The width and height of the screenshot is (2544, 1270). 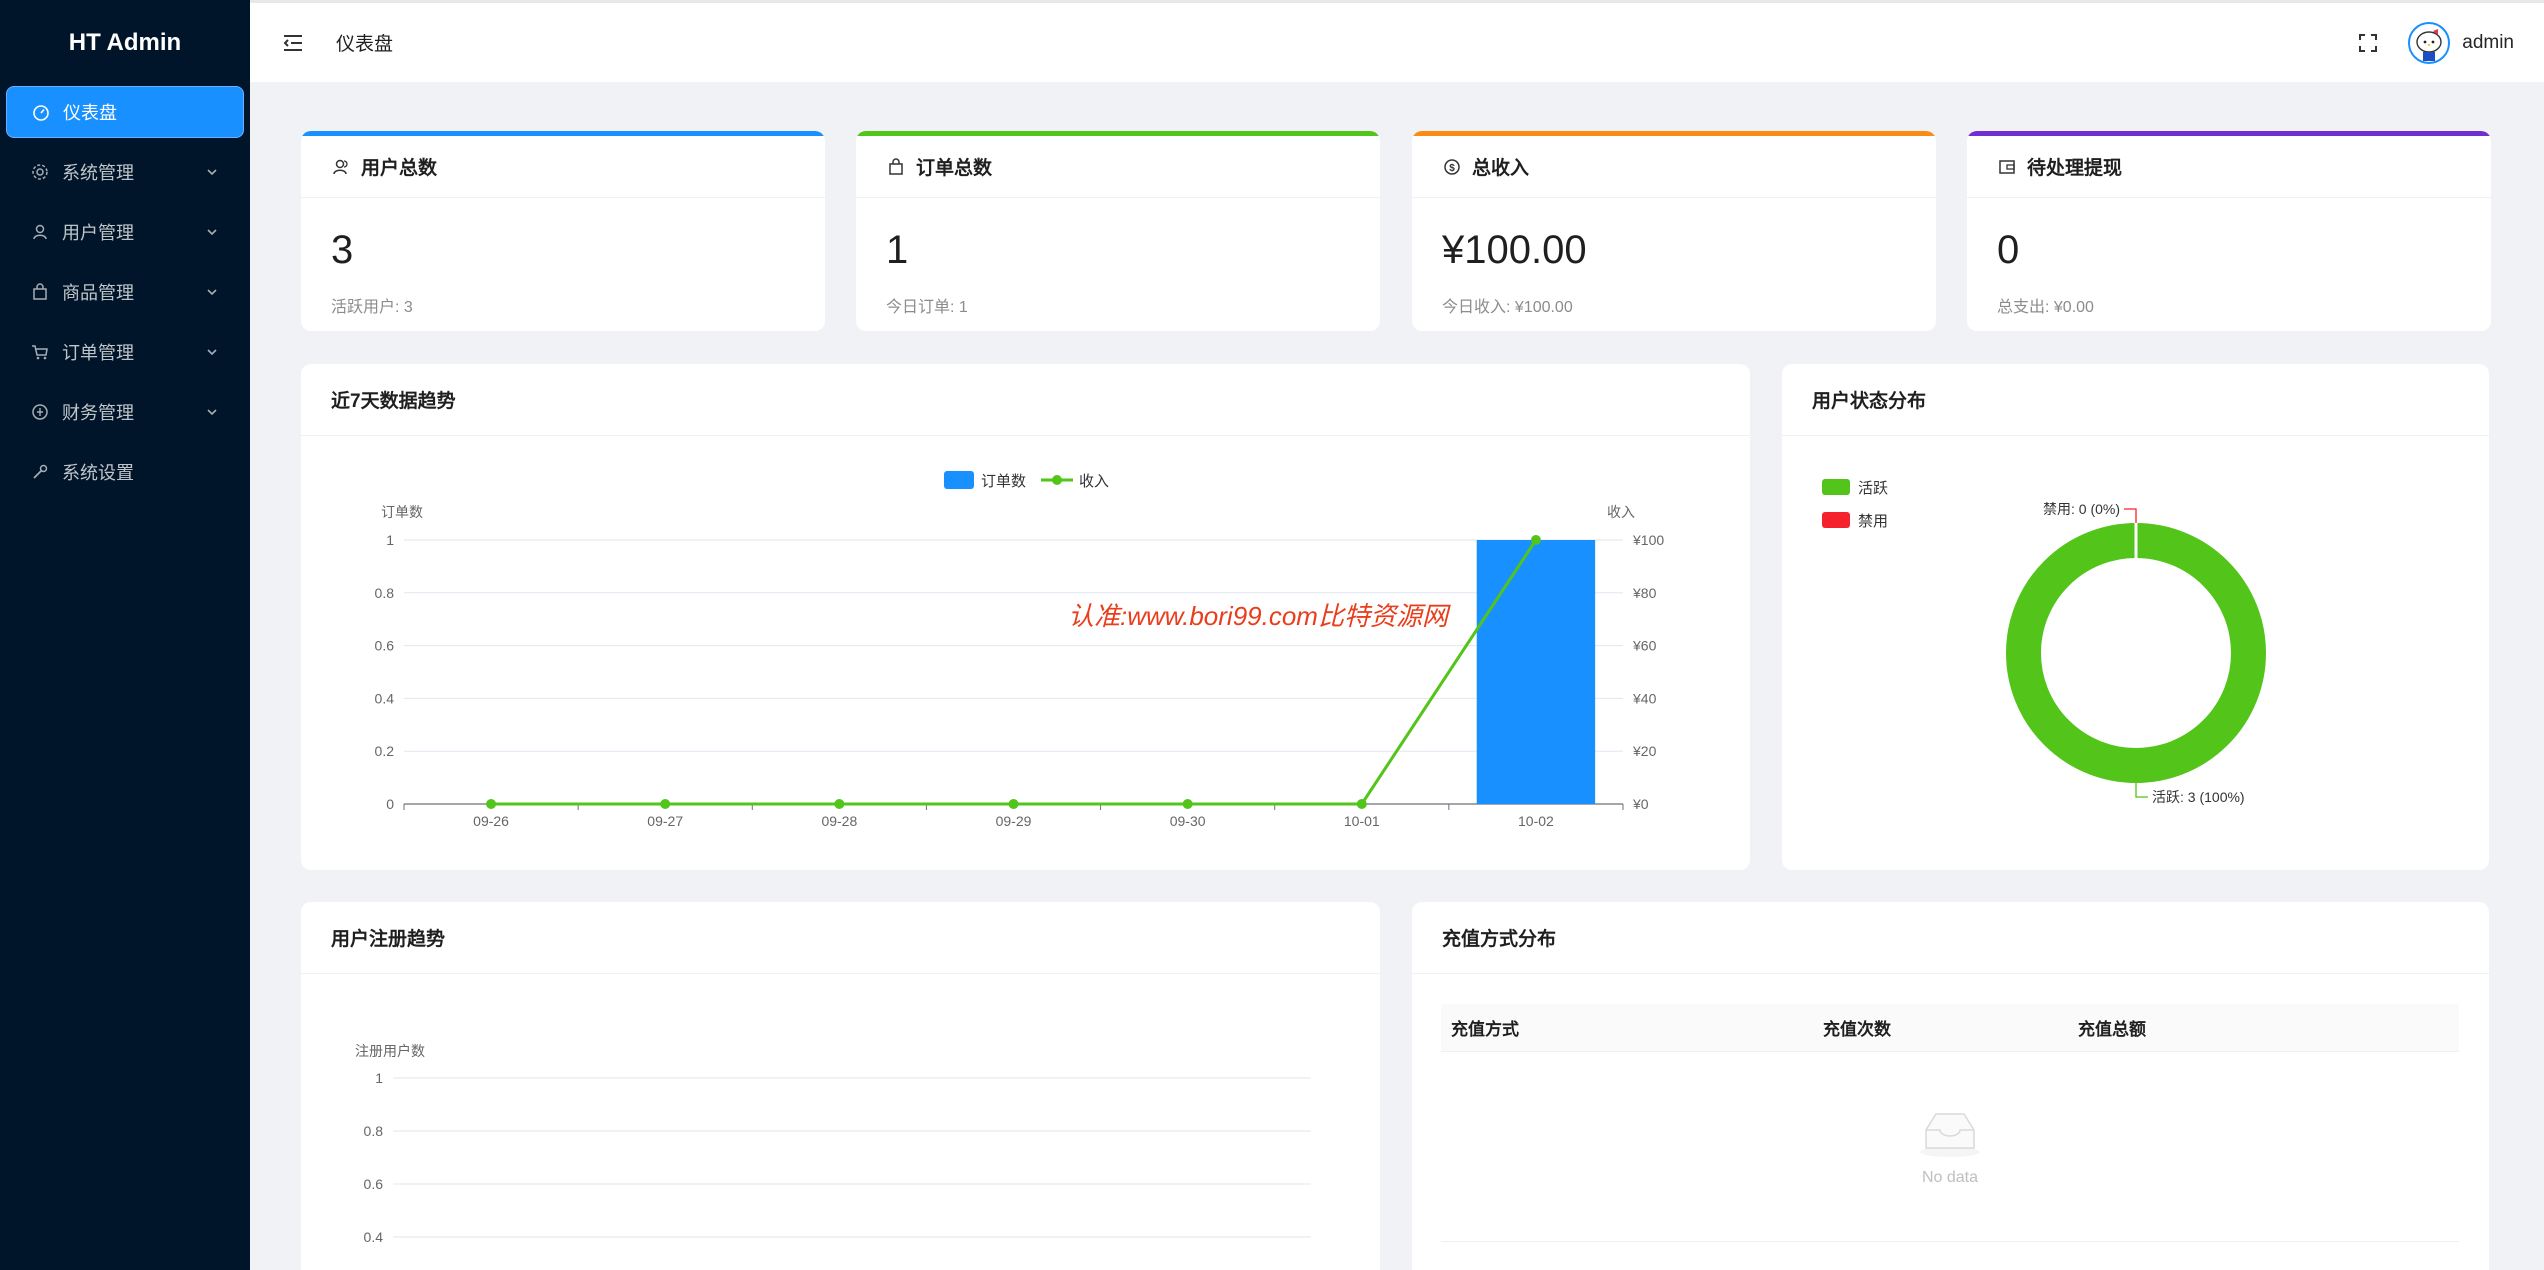 I want to click on app-logo-title: HT Admin, so click(x=125, y=42).